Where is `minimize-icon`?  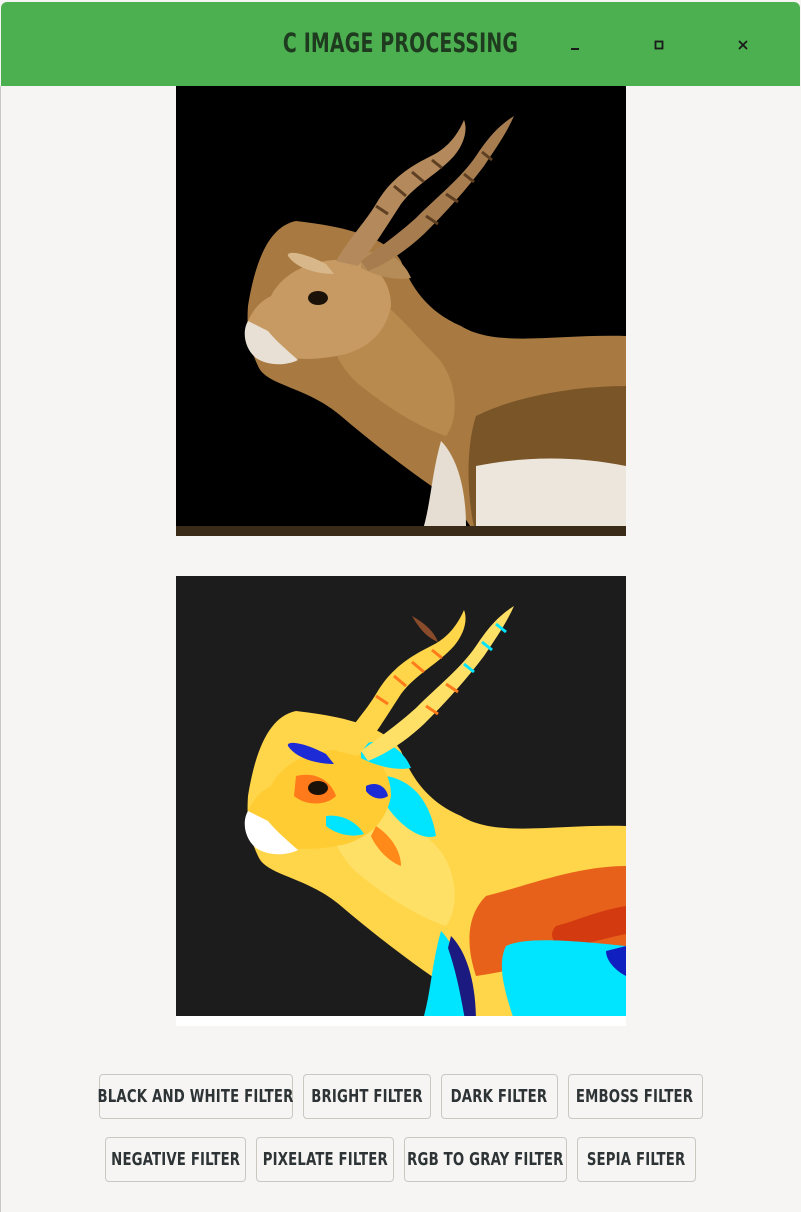
minimize-icon is located at coordinates (575, 49).